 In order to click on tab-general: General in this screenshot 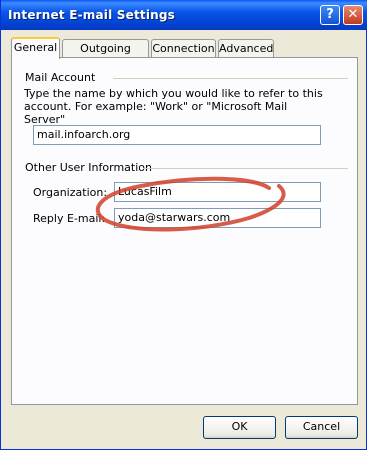, I will do `click(35, 48)`.